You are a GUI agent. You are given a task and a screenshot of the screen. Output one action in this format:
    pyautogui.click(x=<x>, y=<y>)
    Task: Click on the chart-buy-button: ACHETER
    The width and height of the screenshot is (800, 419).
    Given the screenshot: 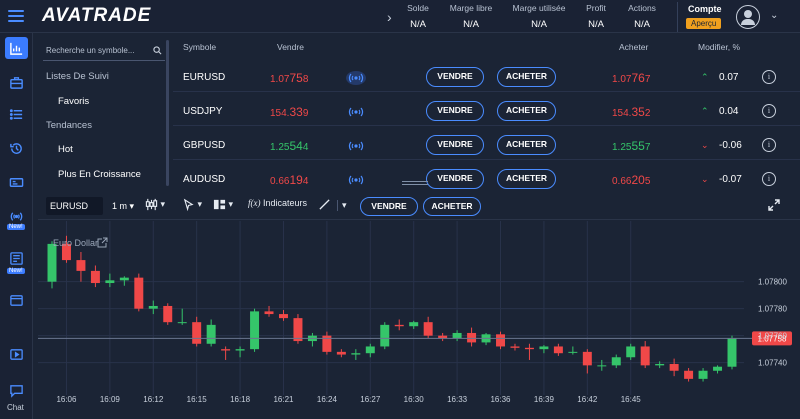 What is the action you would take?
    pyautogui.click(x=452, y=206)
    